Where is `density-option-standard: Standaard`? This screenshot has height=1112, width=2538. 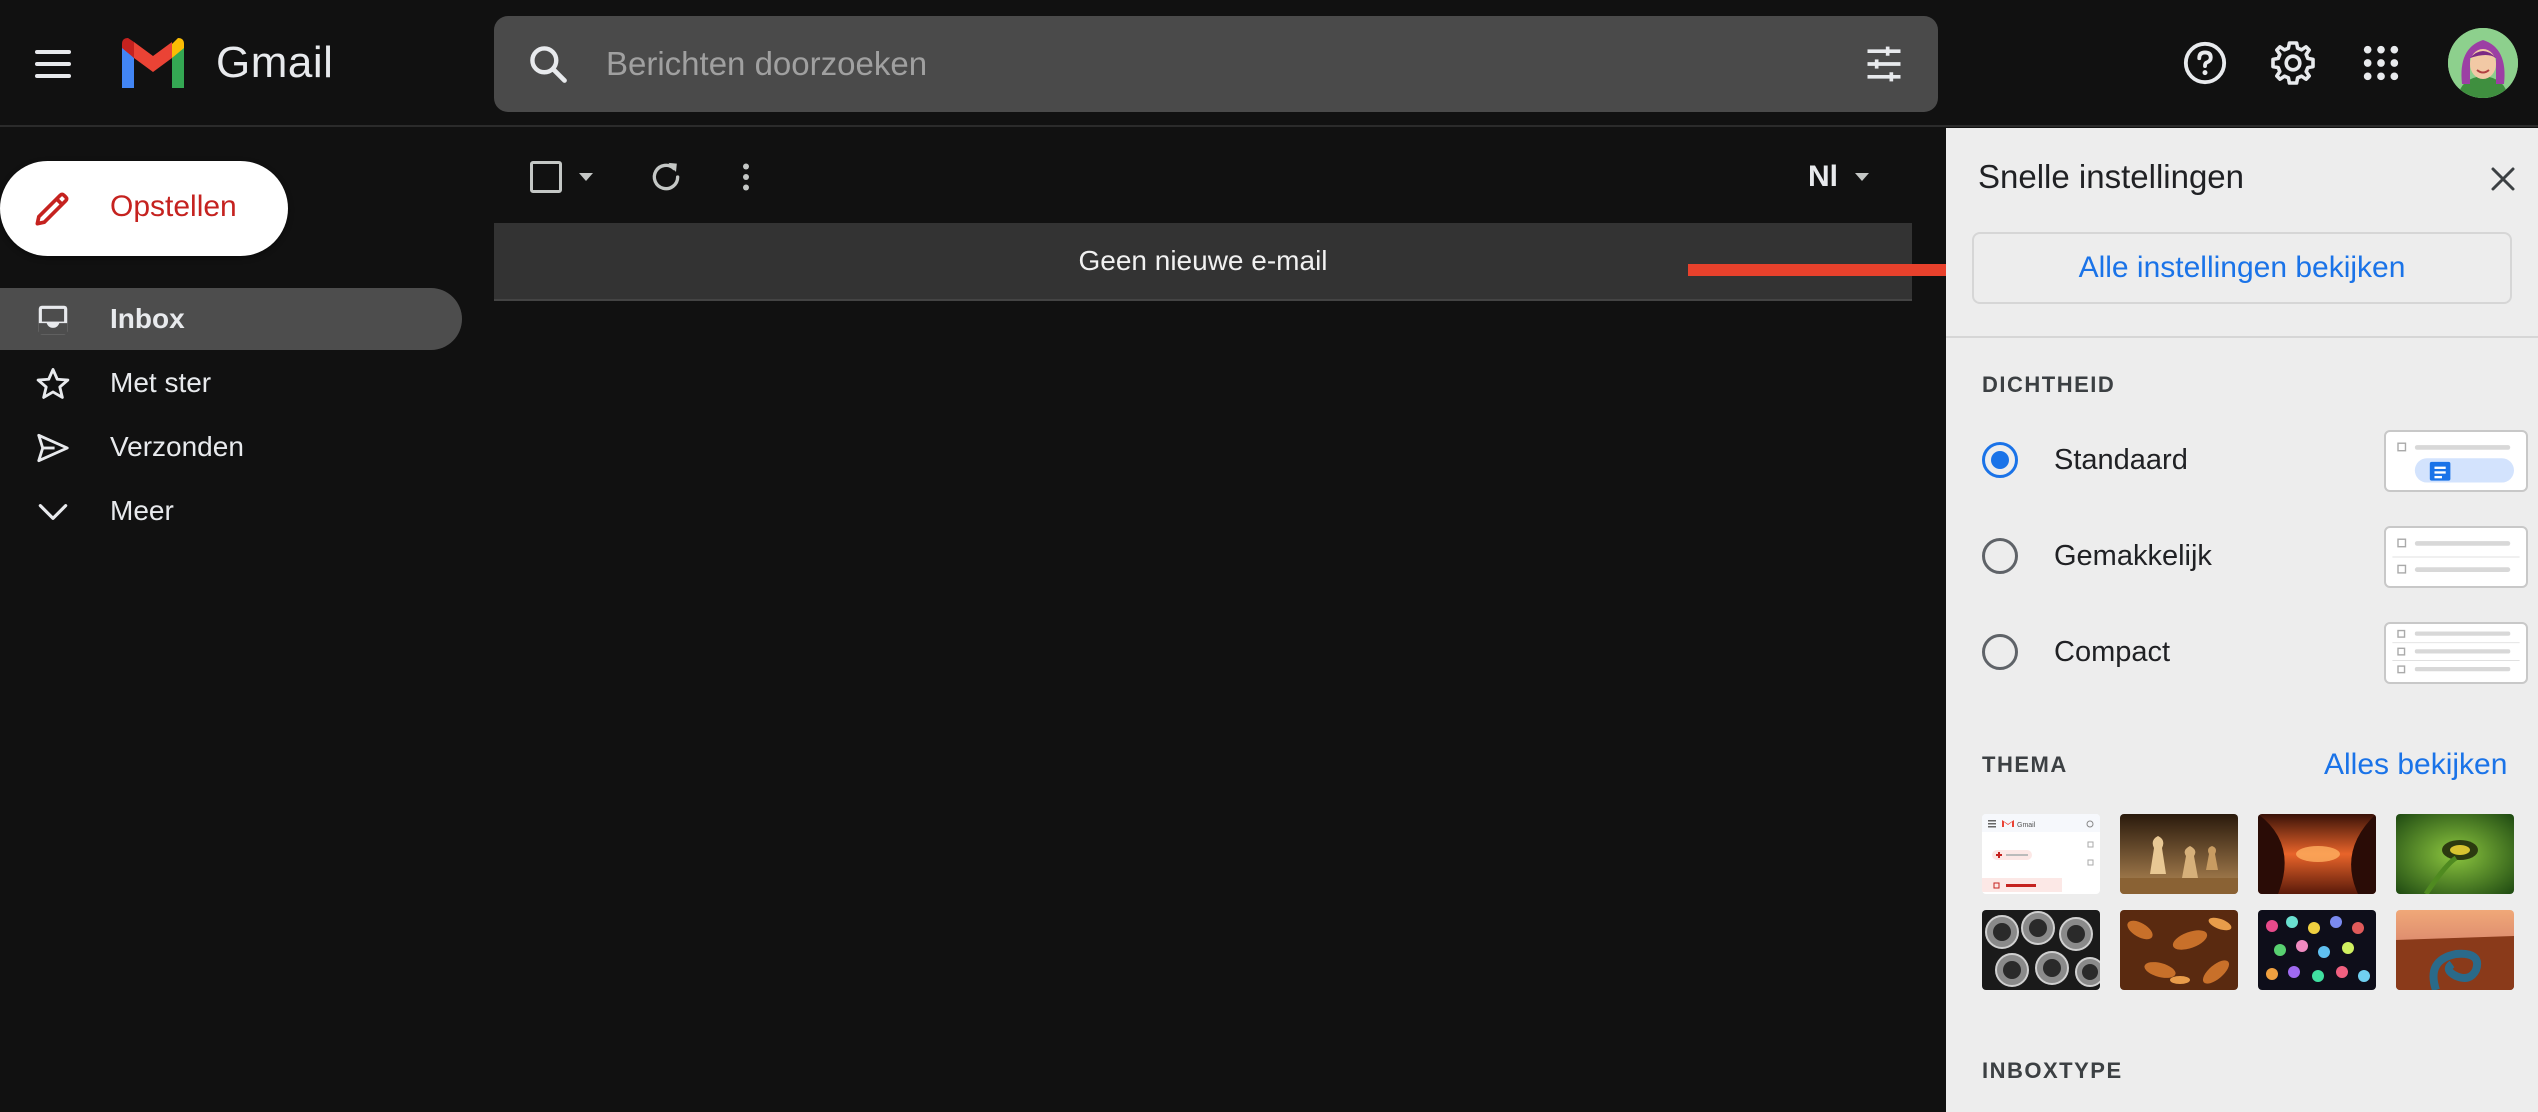
density-option-standard: Standaard is located at coordinates (2255, 461).